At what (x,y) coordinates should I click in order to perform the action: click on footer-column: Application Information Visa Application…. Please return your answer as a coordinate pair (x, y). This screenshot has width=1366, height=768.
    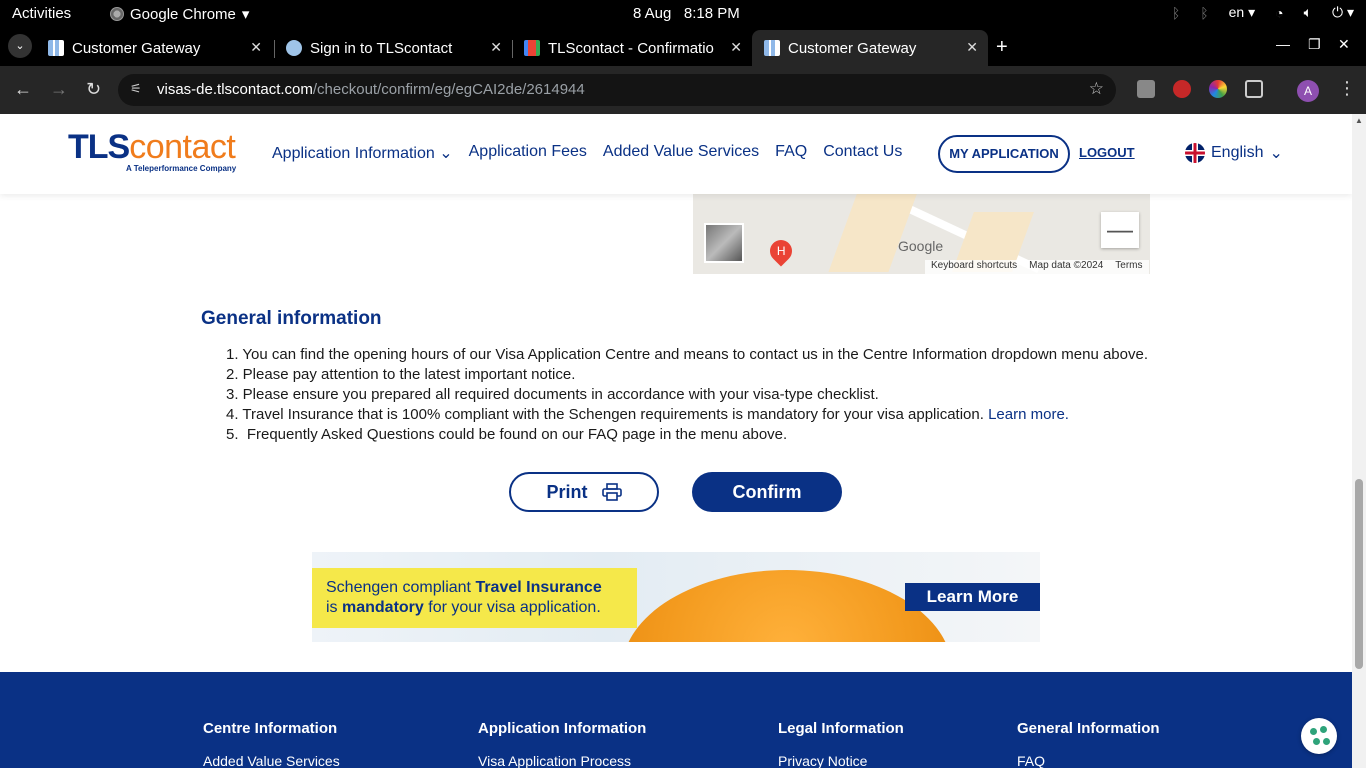
    Looking at the image, I should click on (562, 744).